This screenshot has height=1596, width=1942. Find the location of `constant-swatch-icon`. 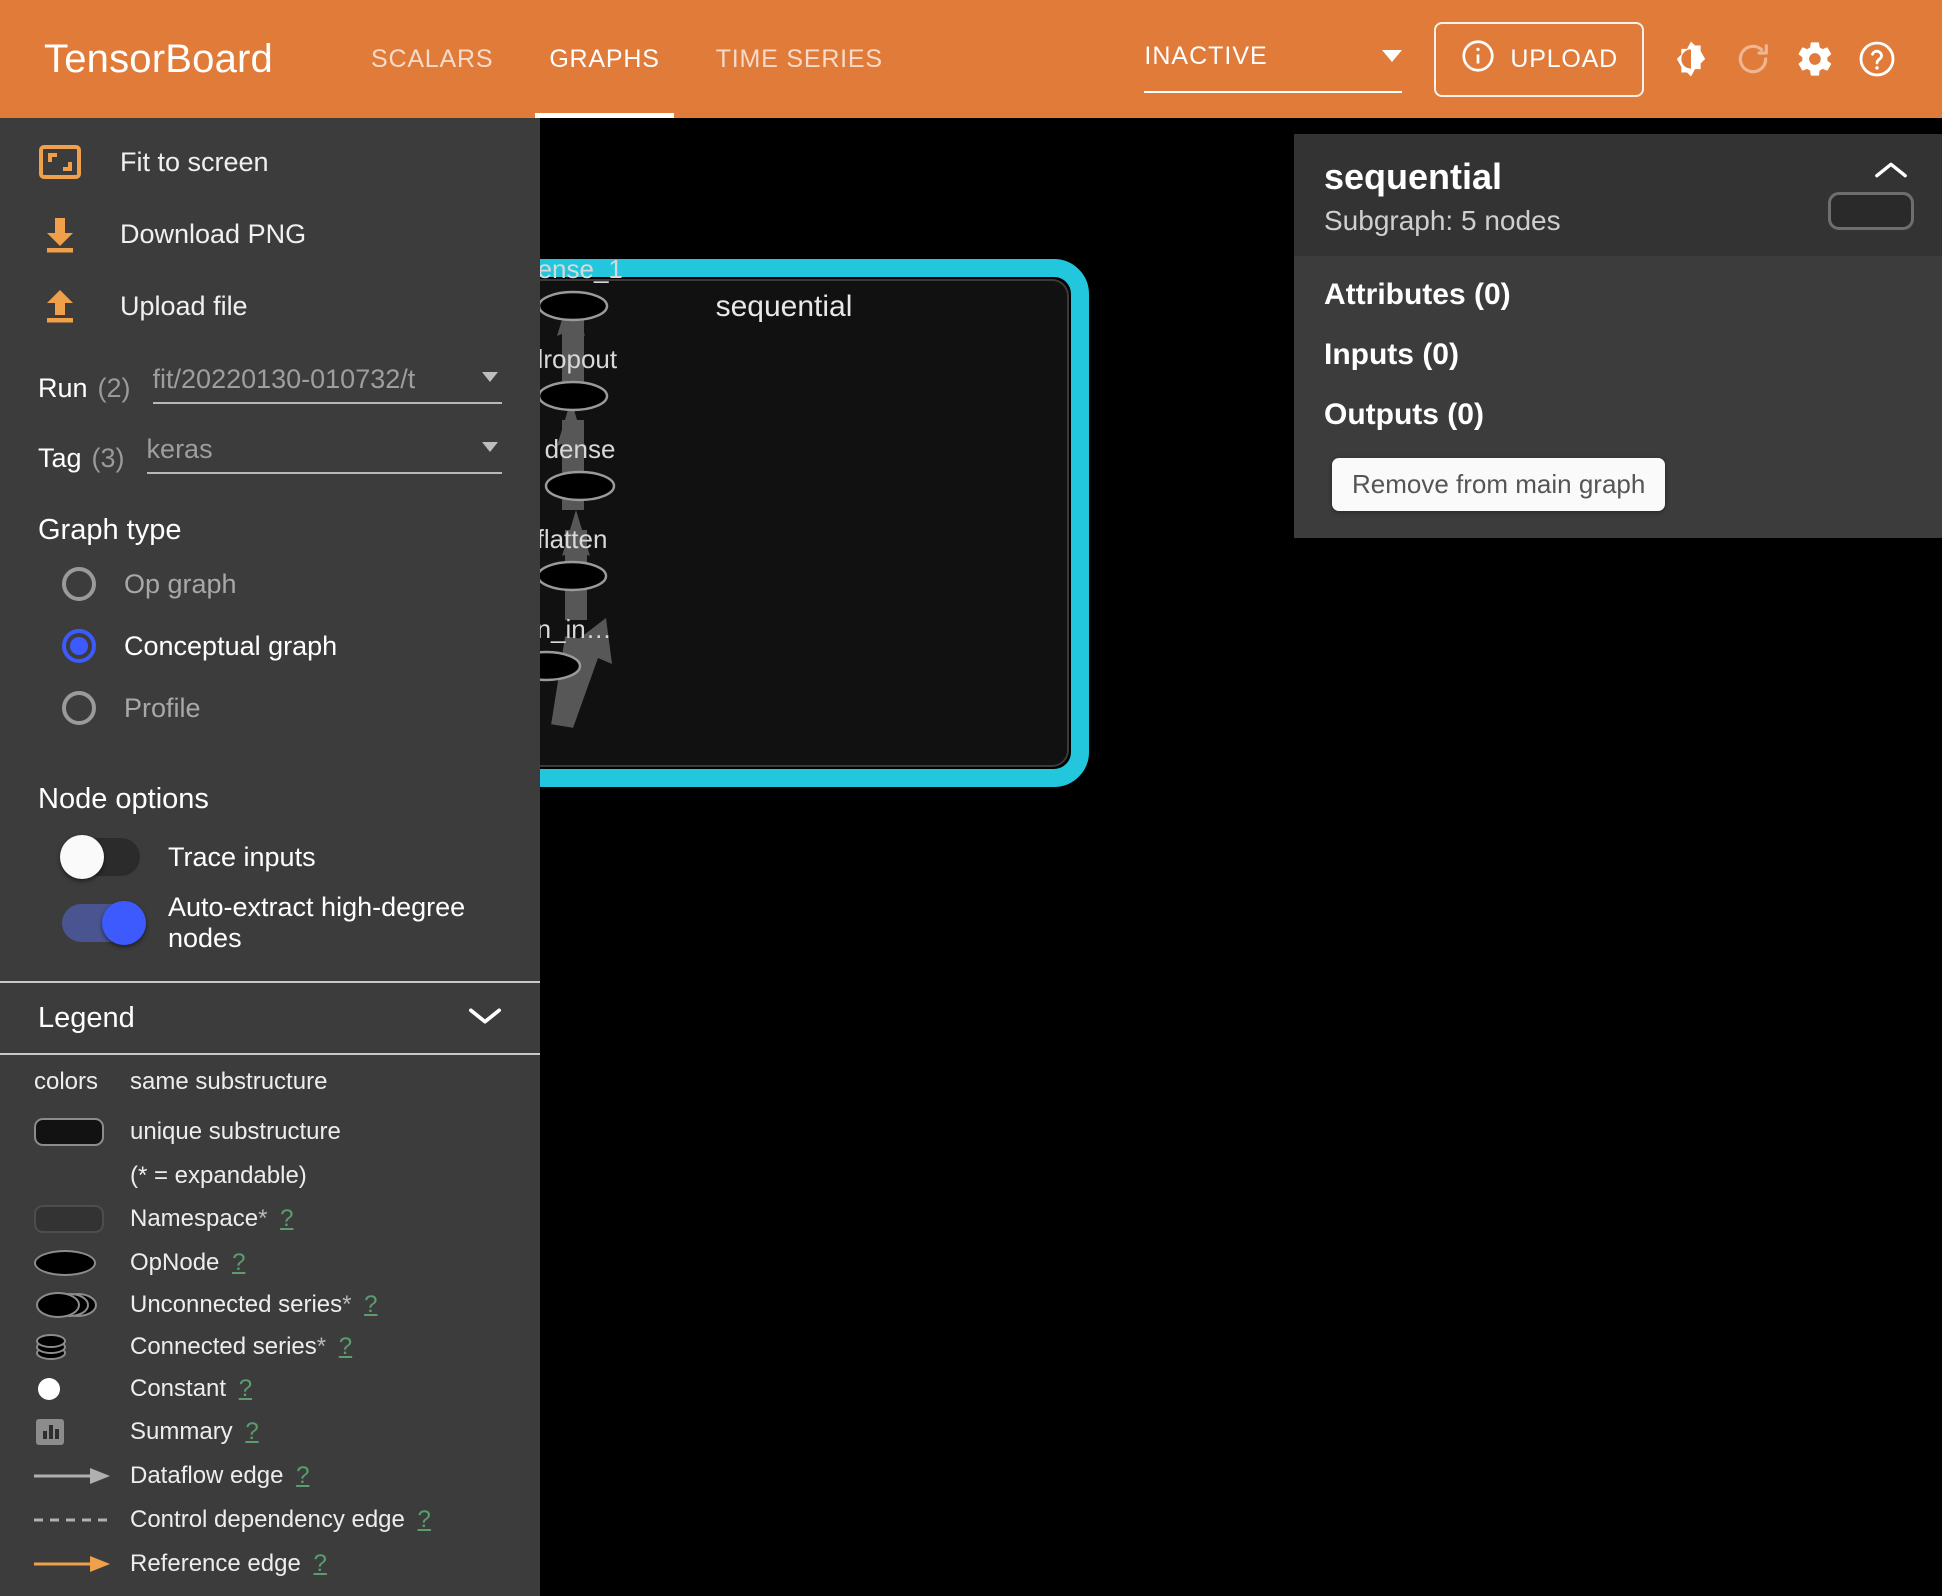

constant-swatch-icon is located at coordinates (49, 1389).